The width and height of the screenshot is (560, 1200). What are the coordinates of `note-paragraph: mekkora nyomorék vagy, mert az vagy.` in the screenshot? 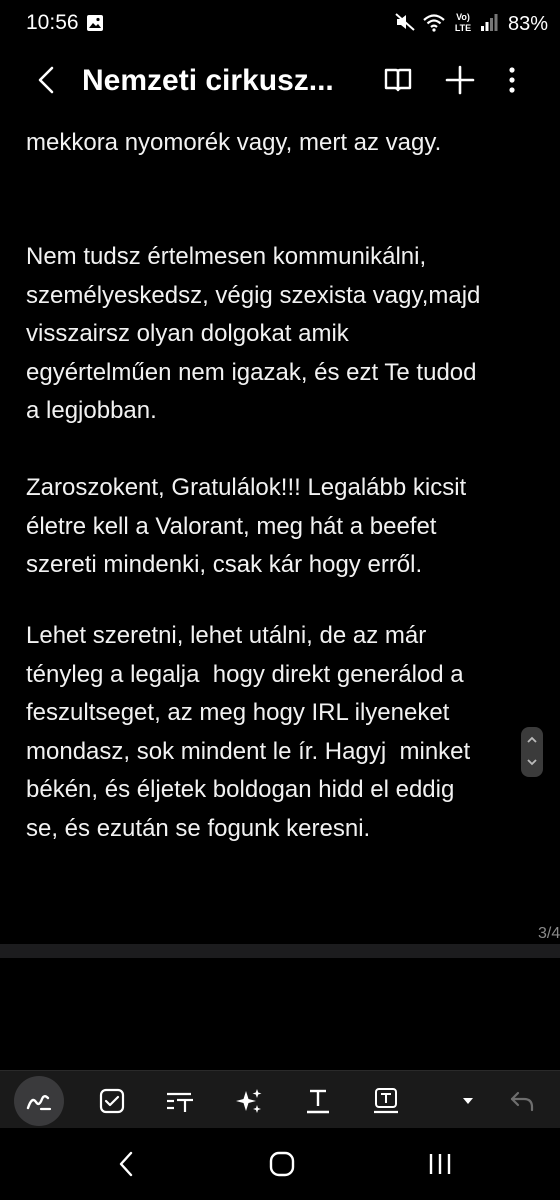 It's located at (291, 143).